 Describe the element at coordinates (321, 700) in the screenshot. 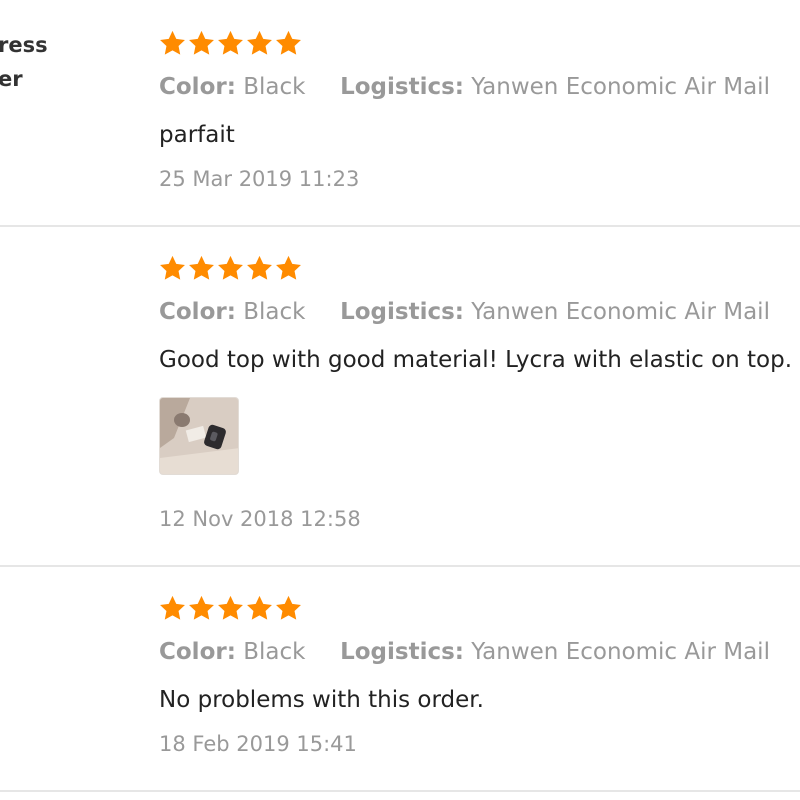

I see `feedback-text: No problems with this order.` at that location.